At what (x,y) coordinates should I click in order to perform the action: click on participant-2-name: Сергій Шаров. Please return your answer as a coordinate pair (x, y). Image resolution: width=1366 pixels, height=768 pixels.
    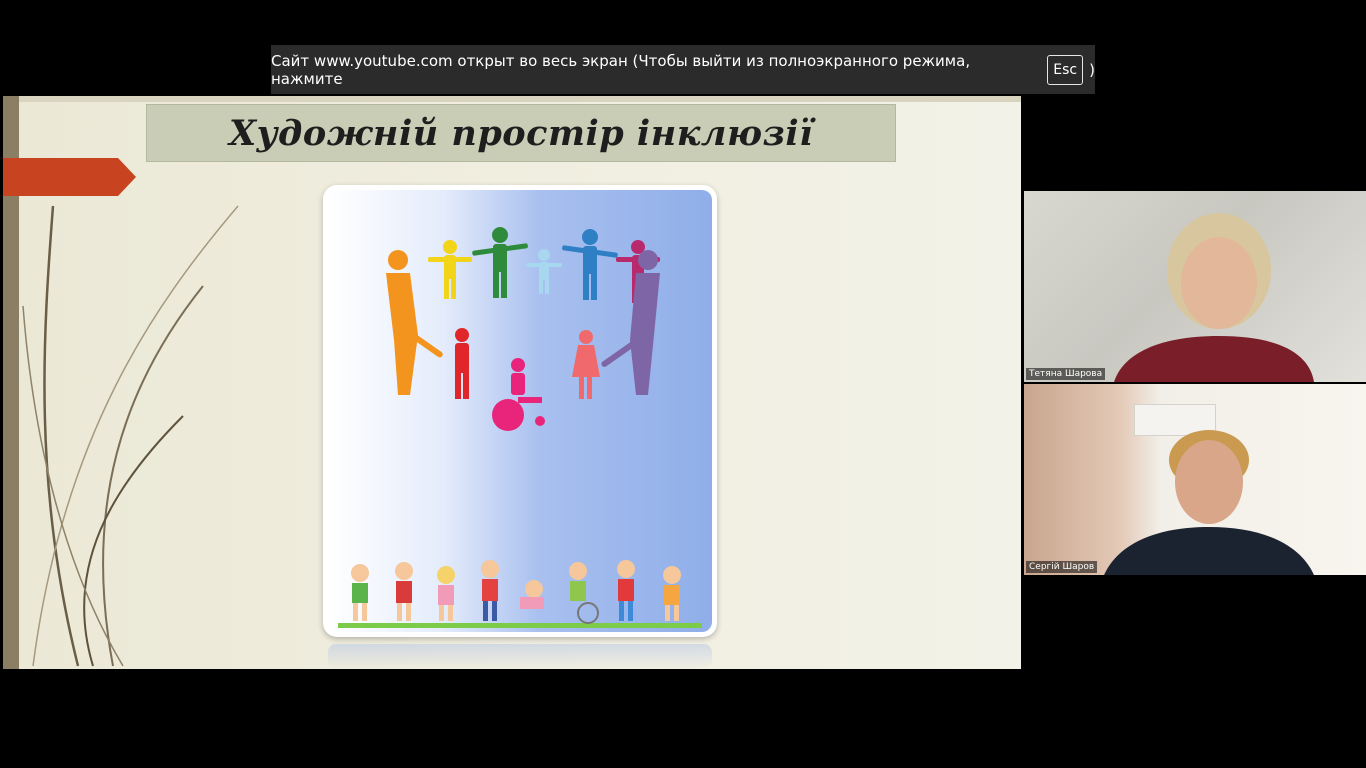
    Looking at the image, I should click on (1062, 567).